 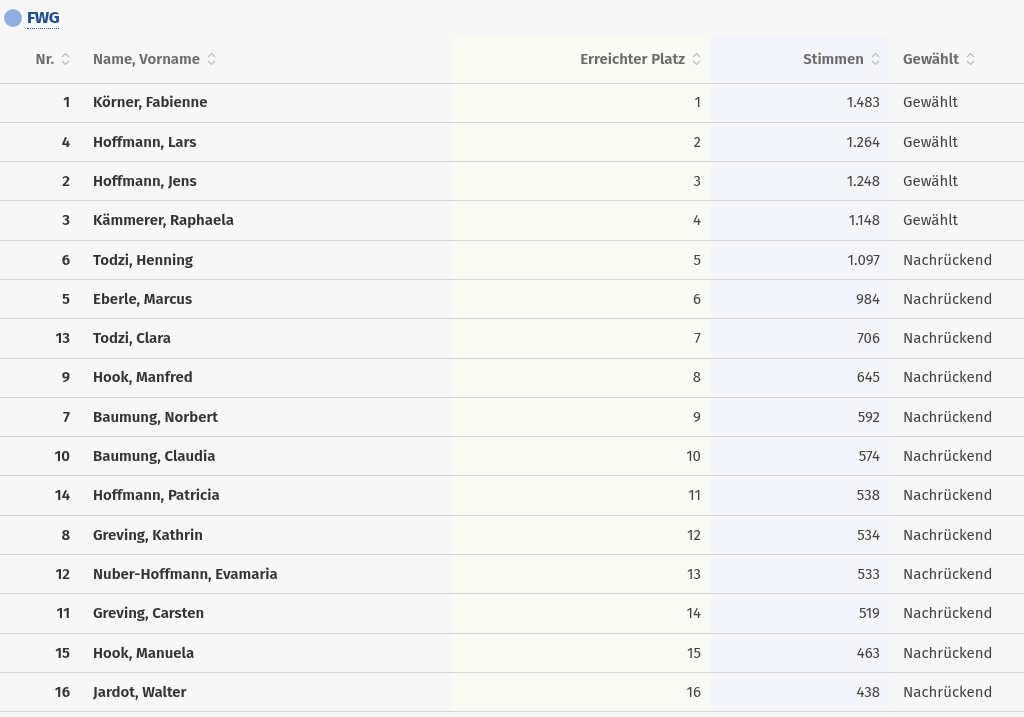 What do you see at coordinates (867, 298) in the screenshot?
I see `votes-cell: 984` at bounding box center [867, 298].